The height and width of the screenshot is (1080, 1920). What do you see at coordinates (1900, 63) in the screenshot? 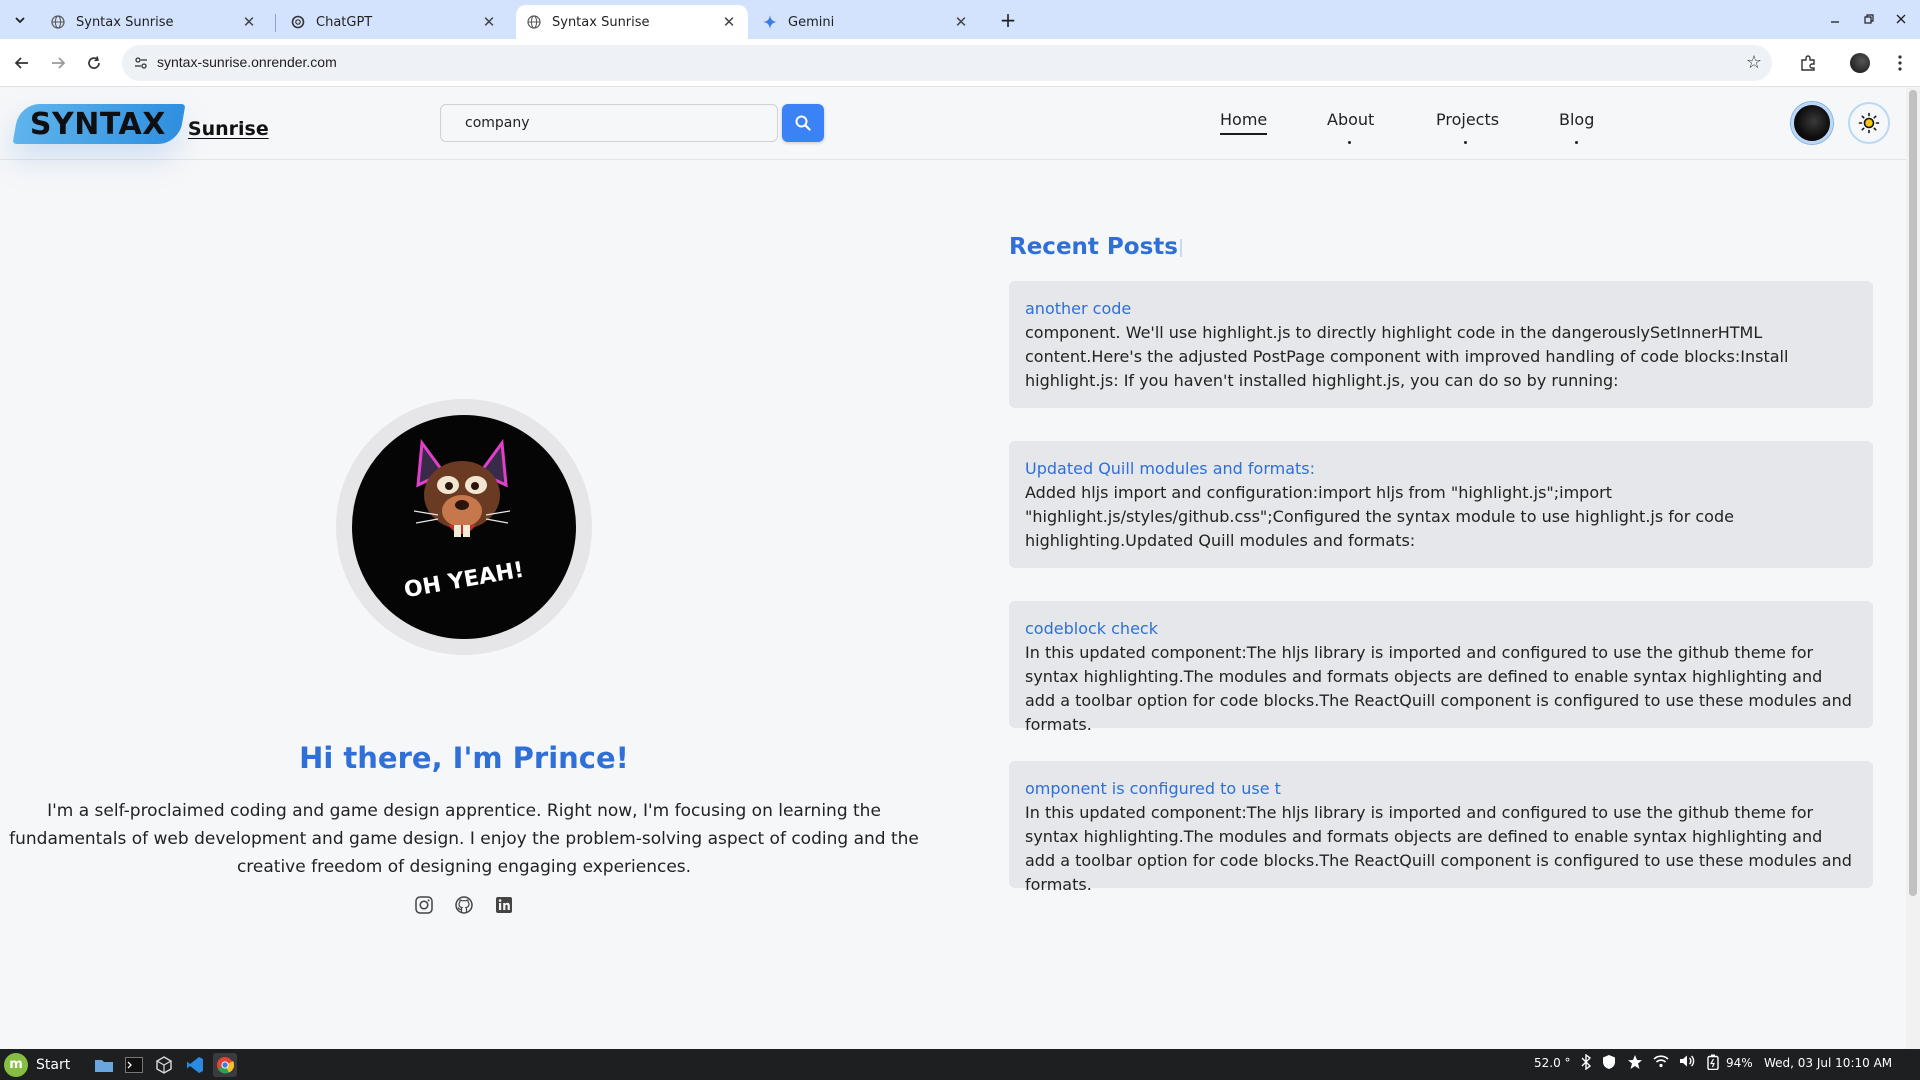
I see `more-menu-icon` at bounding box center [1900, 63].